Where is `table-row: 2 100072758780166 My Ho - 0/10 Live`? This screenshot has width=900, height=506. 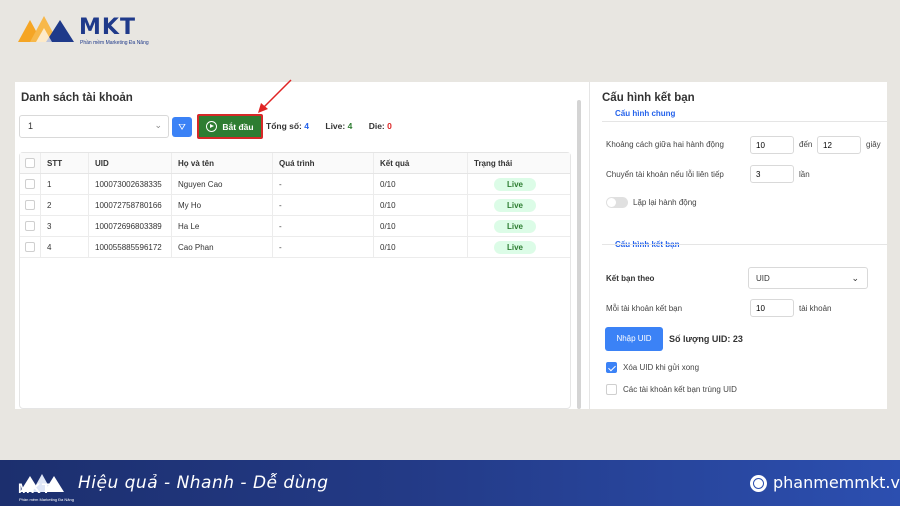
table-row: 2 100072758780166 My Ho - 0/10 Live is located at coordinates (295, 205).